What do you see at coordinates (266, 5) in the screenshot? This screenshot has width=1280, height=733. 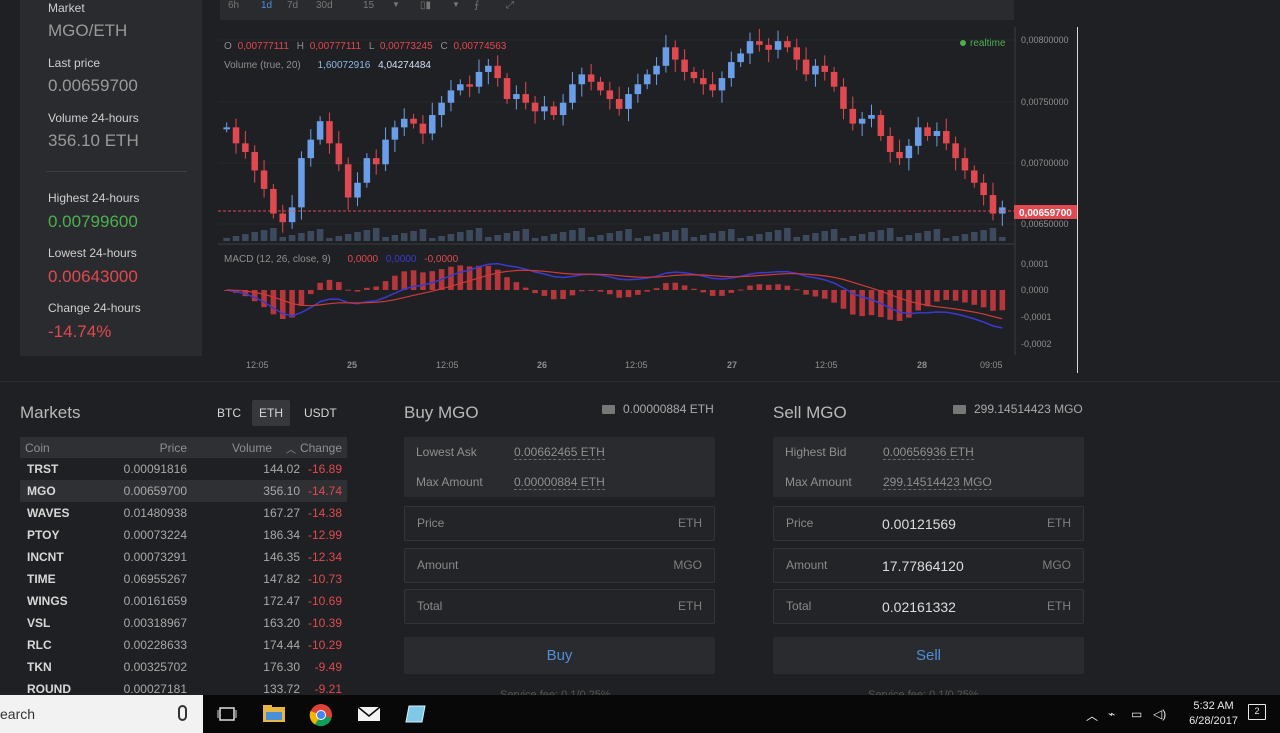 I see `range-1d: 1d` at bounding box center [266, 5].